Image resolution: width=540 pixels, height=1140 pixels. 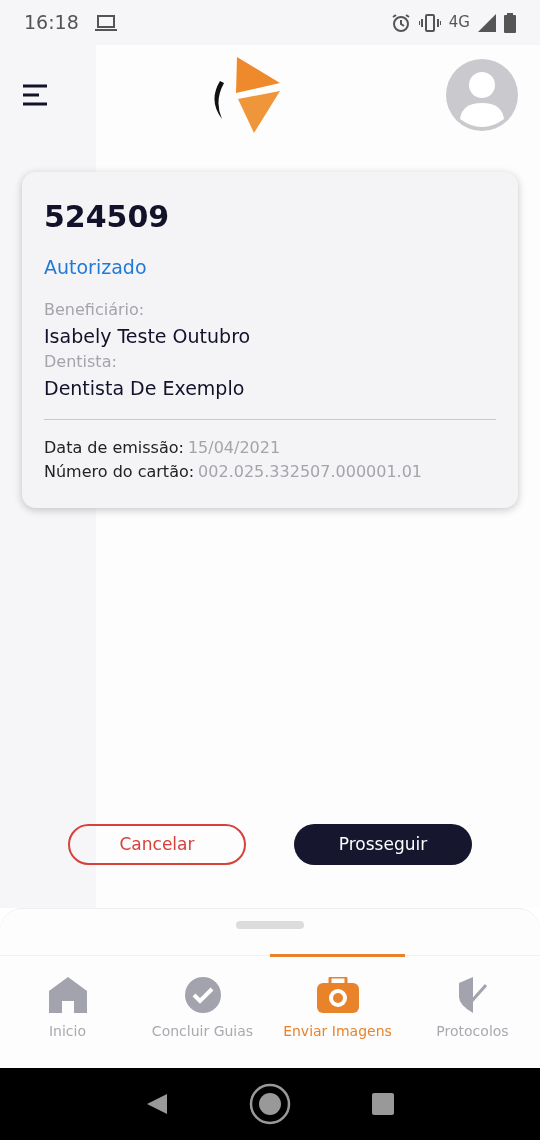 I want to click on nav-tab: Enviar Imagens, so click(x=337, y=998).